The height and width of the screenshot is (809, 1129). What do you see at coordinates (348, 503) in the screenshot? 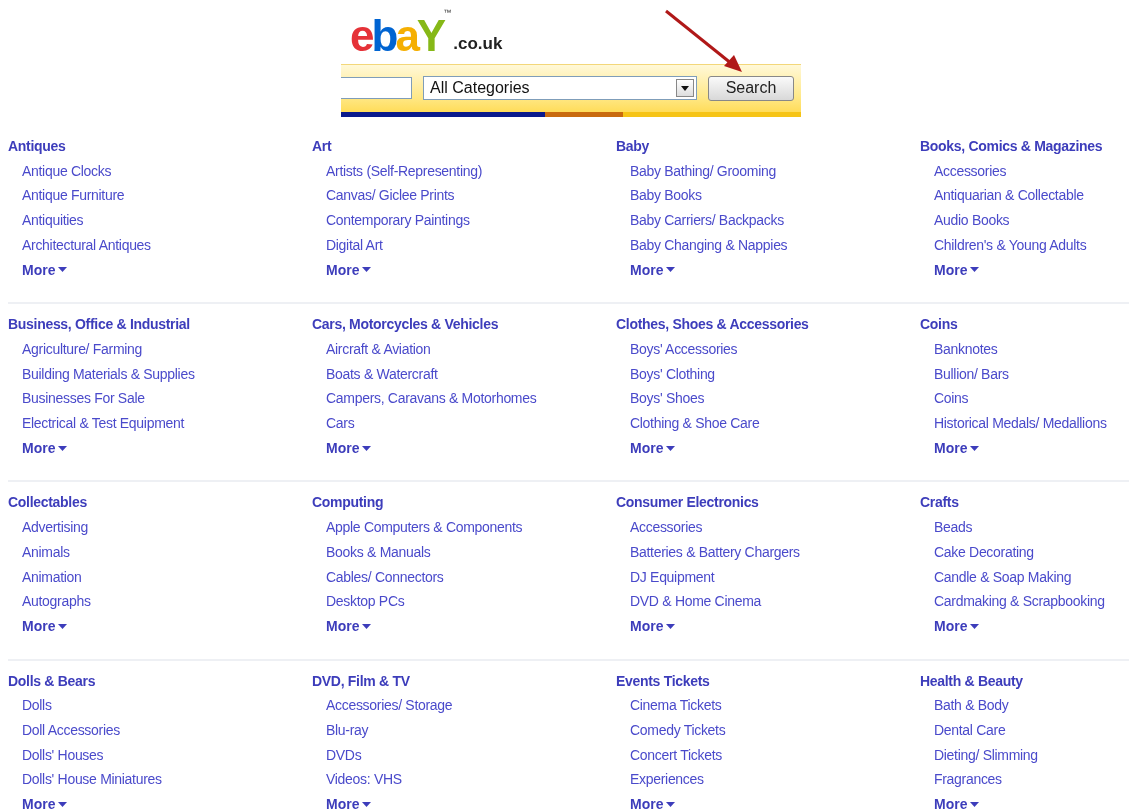
I see `category-heading-link: Computing` at bounding box center [348, 503].